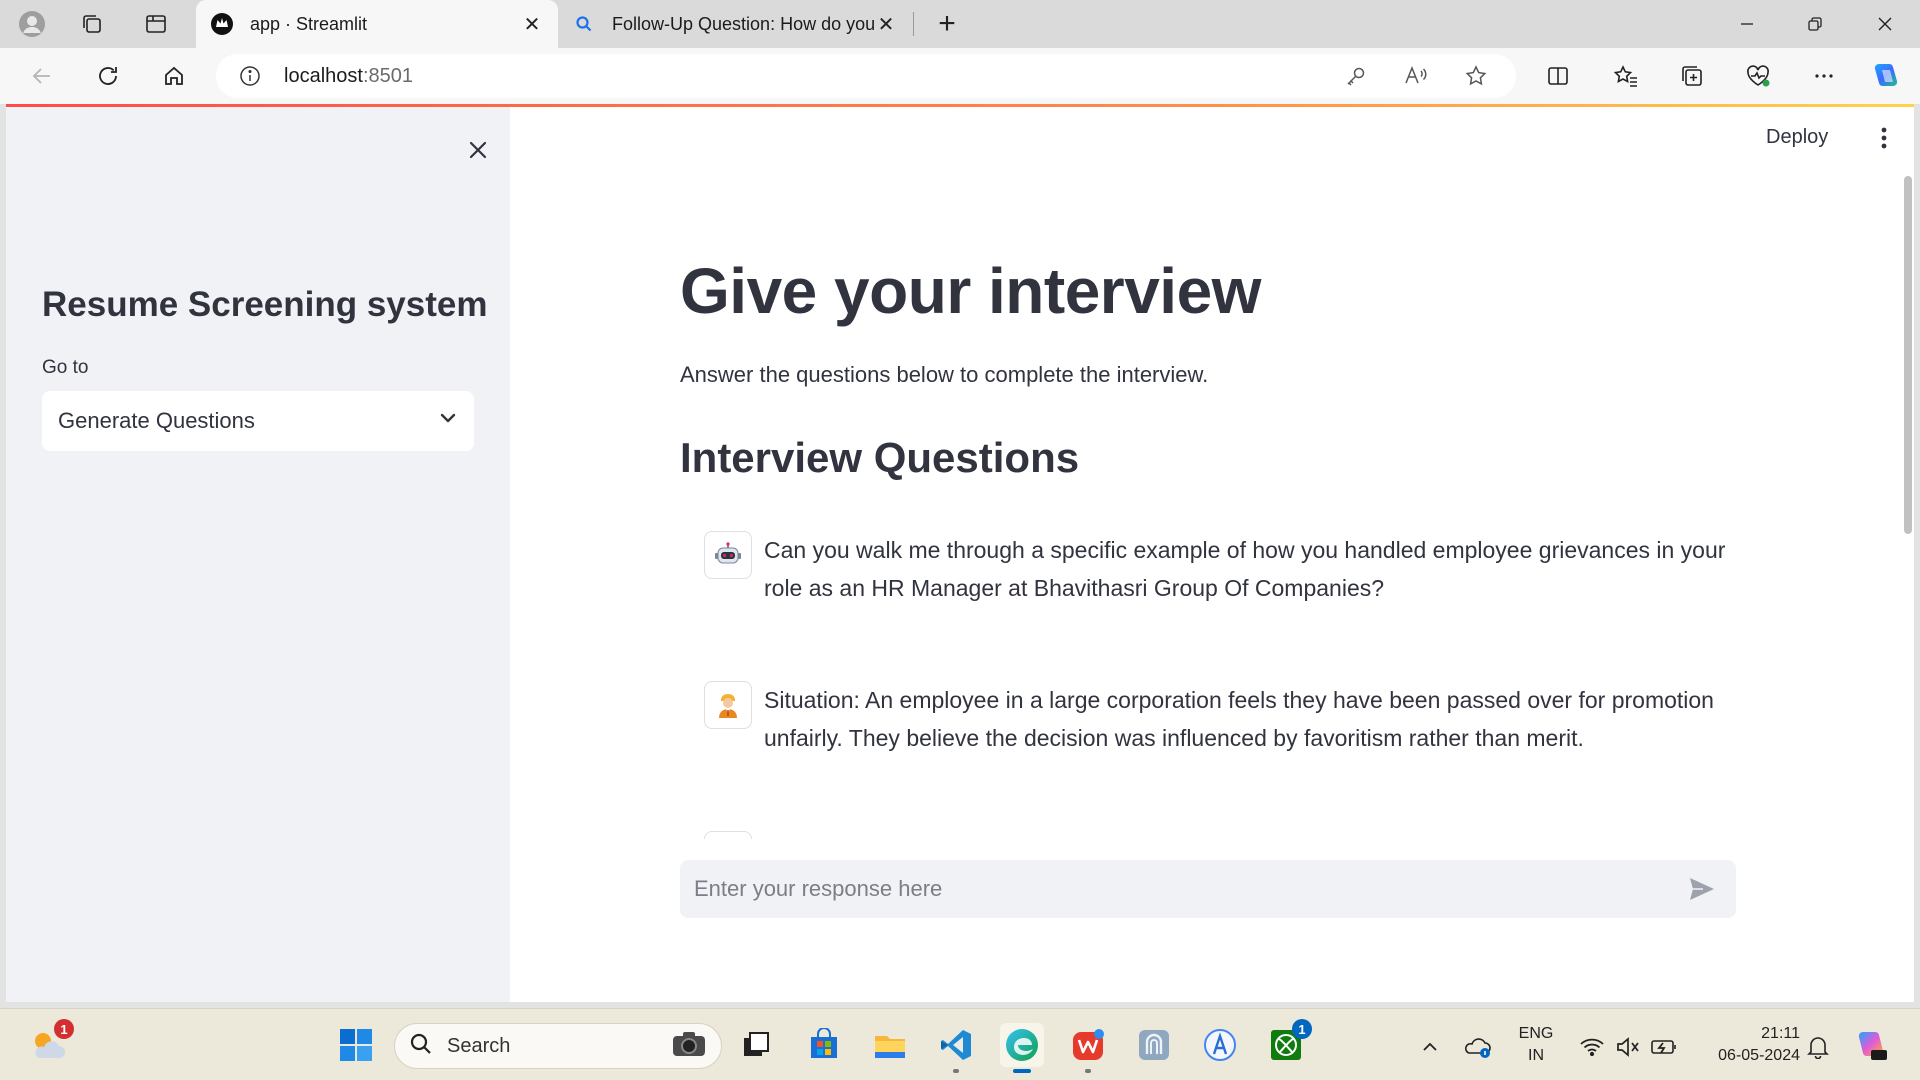 Image resolution: width=1920 pixels, height=1080 pixels. I want to click on chat-response-input, so click(1188, 889).